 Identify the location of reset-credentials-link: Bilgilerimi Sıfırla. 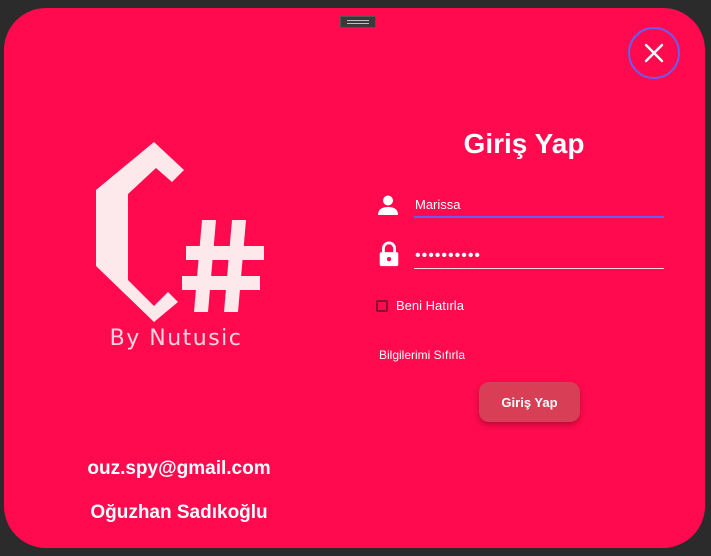
(422, 355).